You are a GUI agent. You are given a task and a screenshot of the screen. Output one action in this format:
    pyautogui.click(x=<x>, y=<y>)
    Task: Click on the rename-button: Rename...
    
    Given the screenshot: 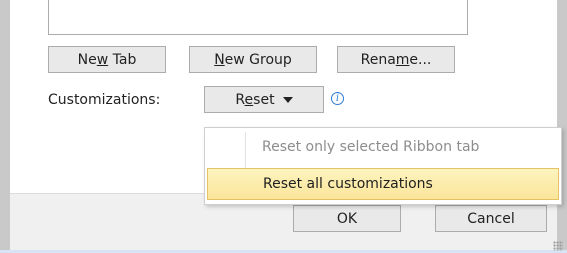 What is the action you would take?
    pyautogui.click(x=396, y=59)
    